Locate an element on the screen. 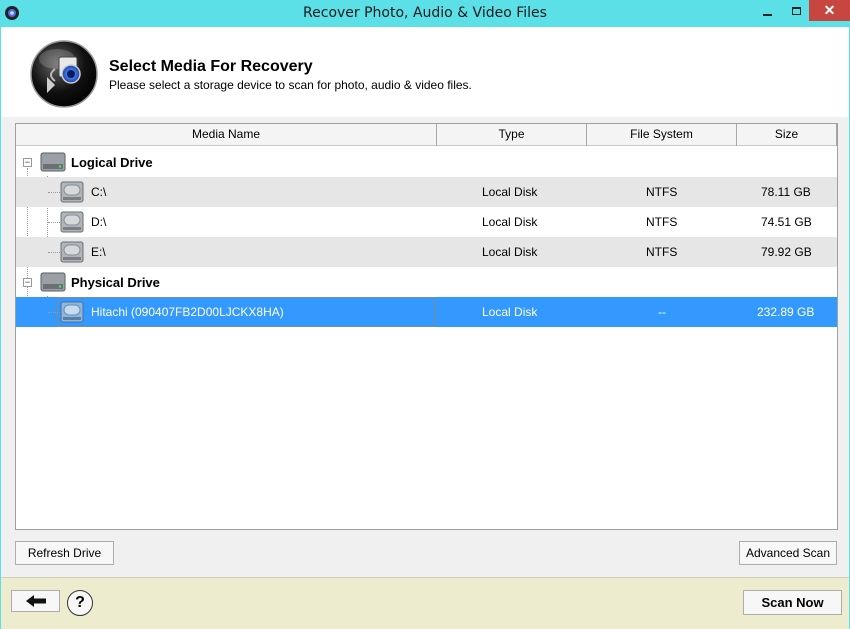  group-row-logical: − Logical Drive is located at coordinates (426, 162).